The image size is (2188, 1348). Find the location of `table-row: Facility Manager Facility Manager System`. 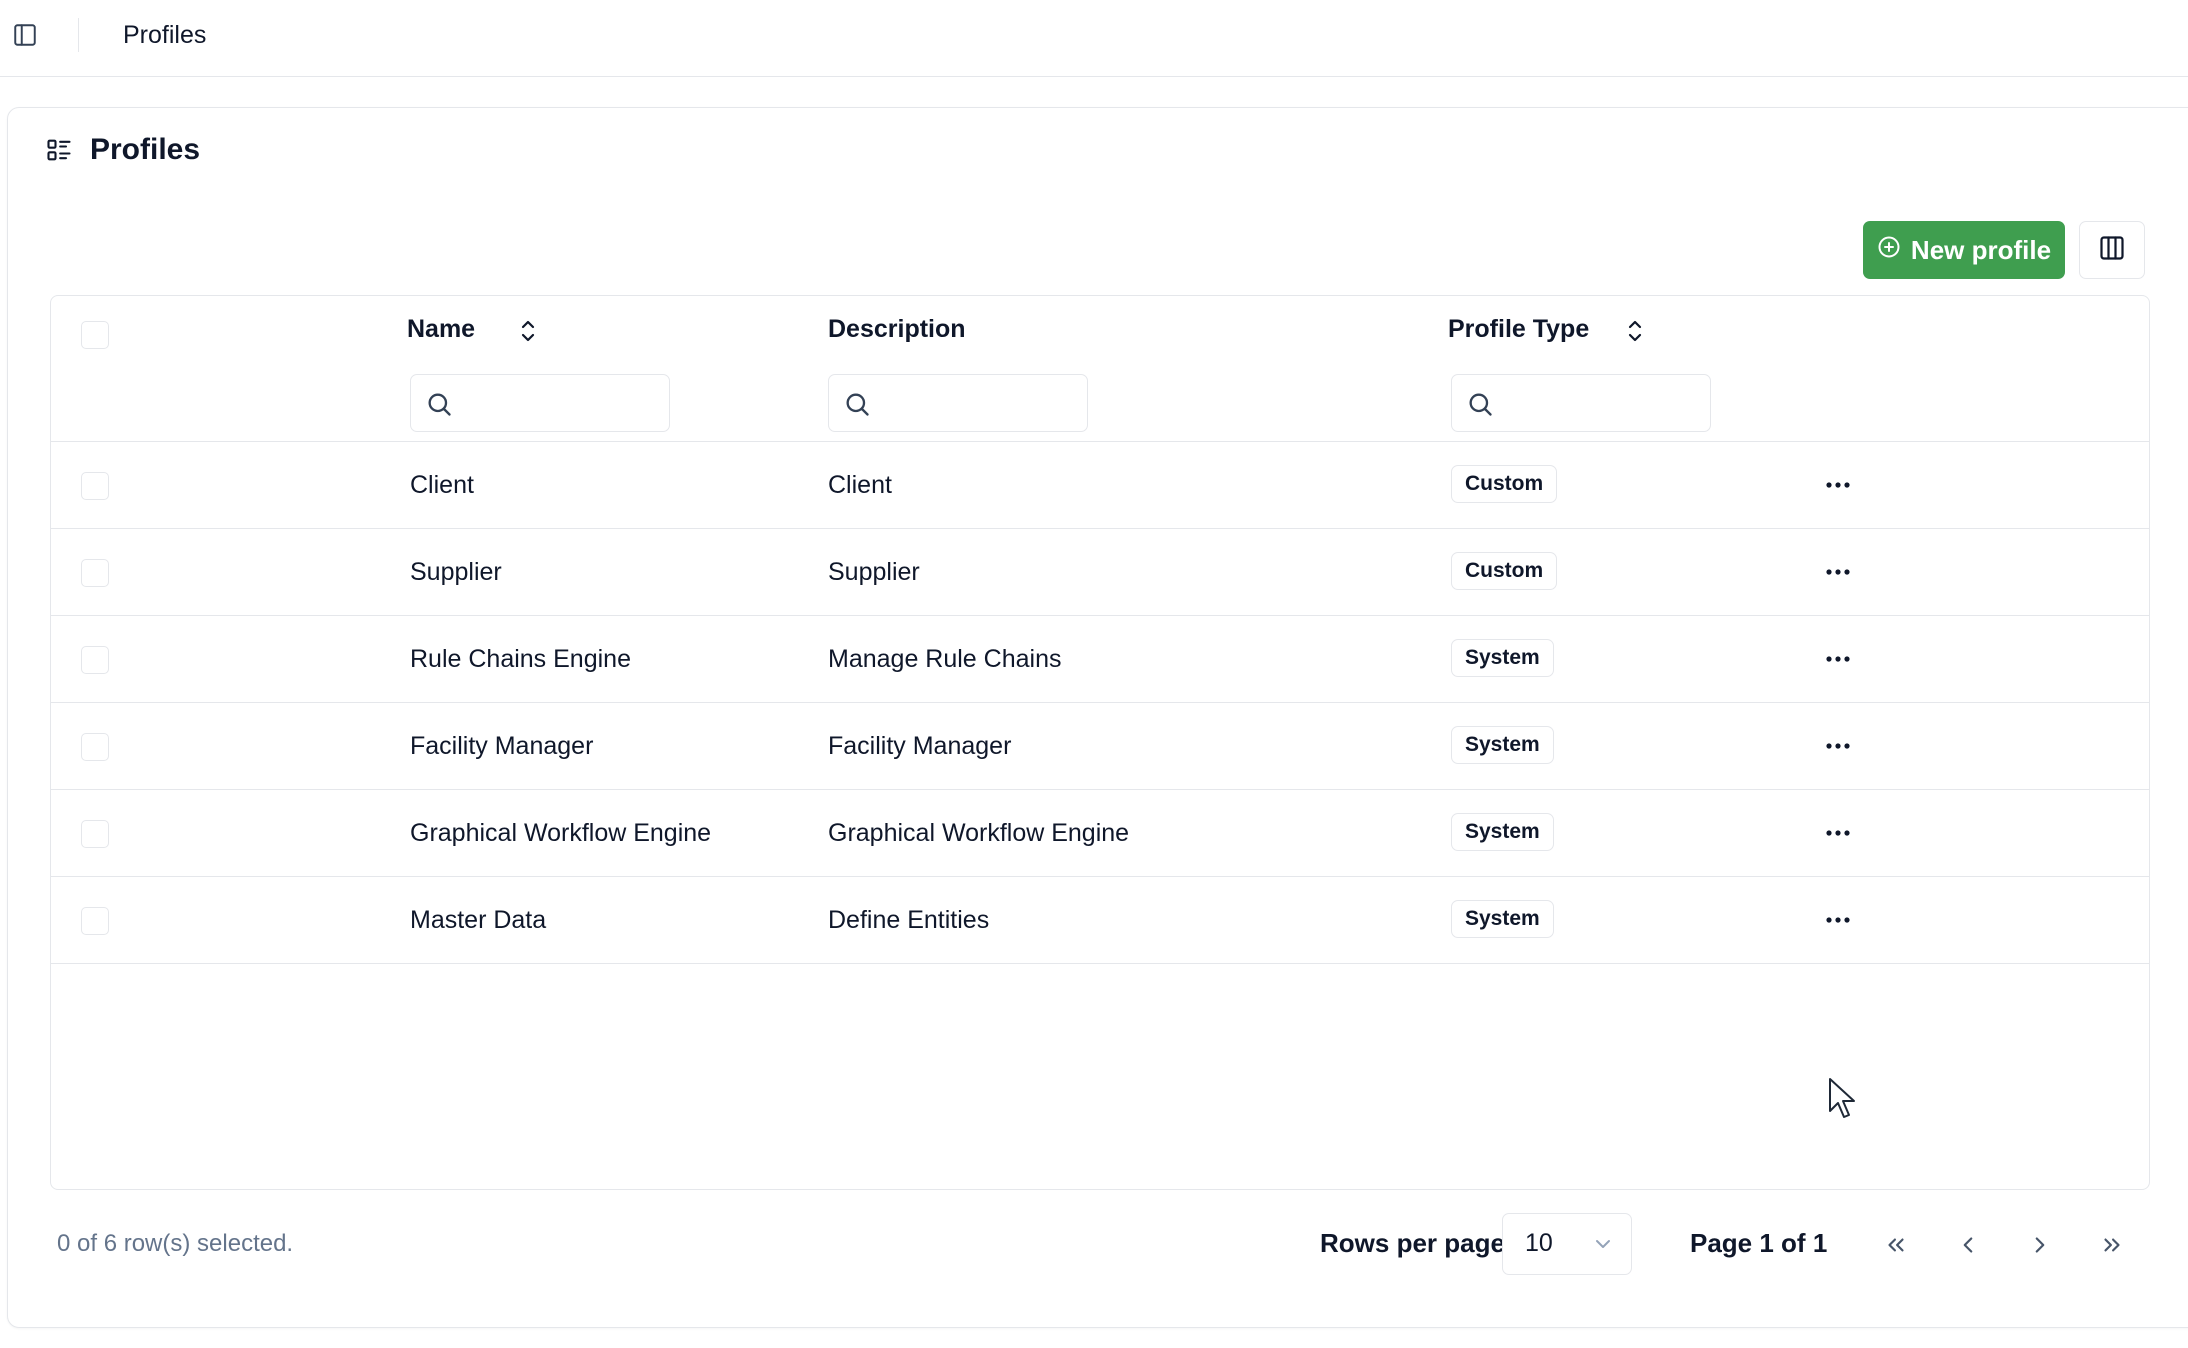

table-row: Facility Manager Facility Manager System is located at coordinates (1100, 746).